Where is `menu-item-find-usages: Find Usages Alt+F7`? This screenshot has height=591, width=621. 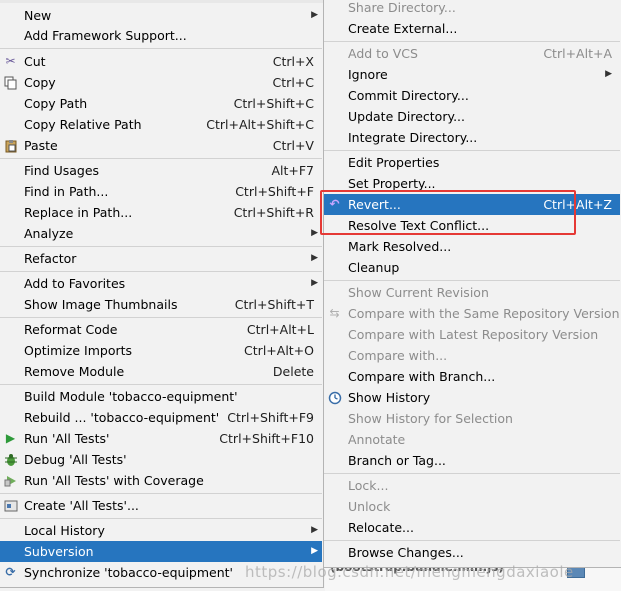 menu-item-find-usages: Find Usages Alt+F7 is located at coordinates (161, 170).